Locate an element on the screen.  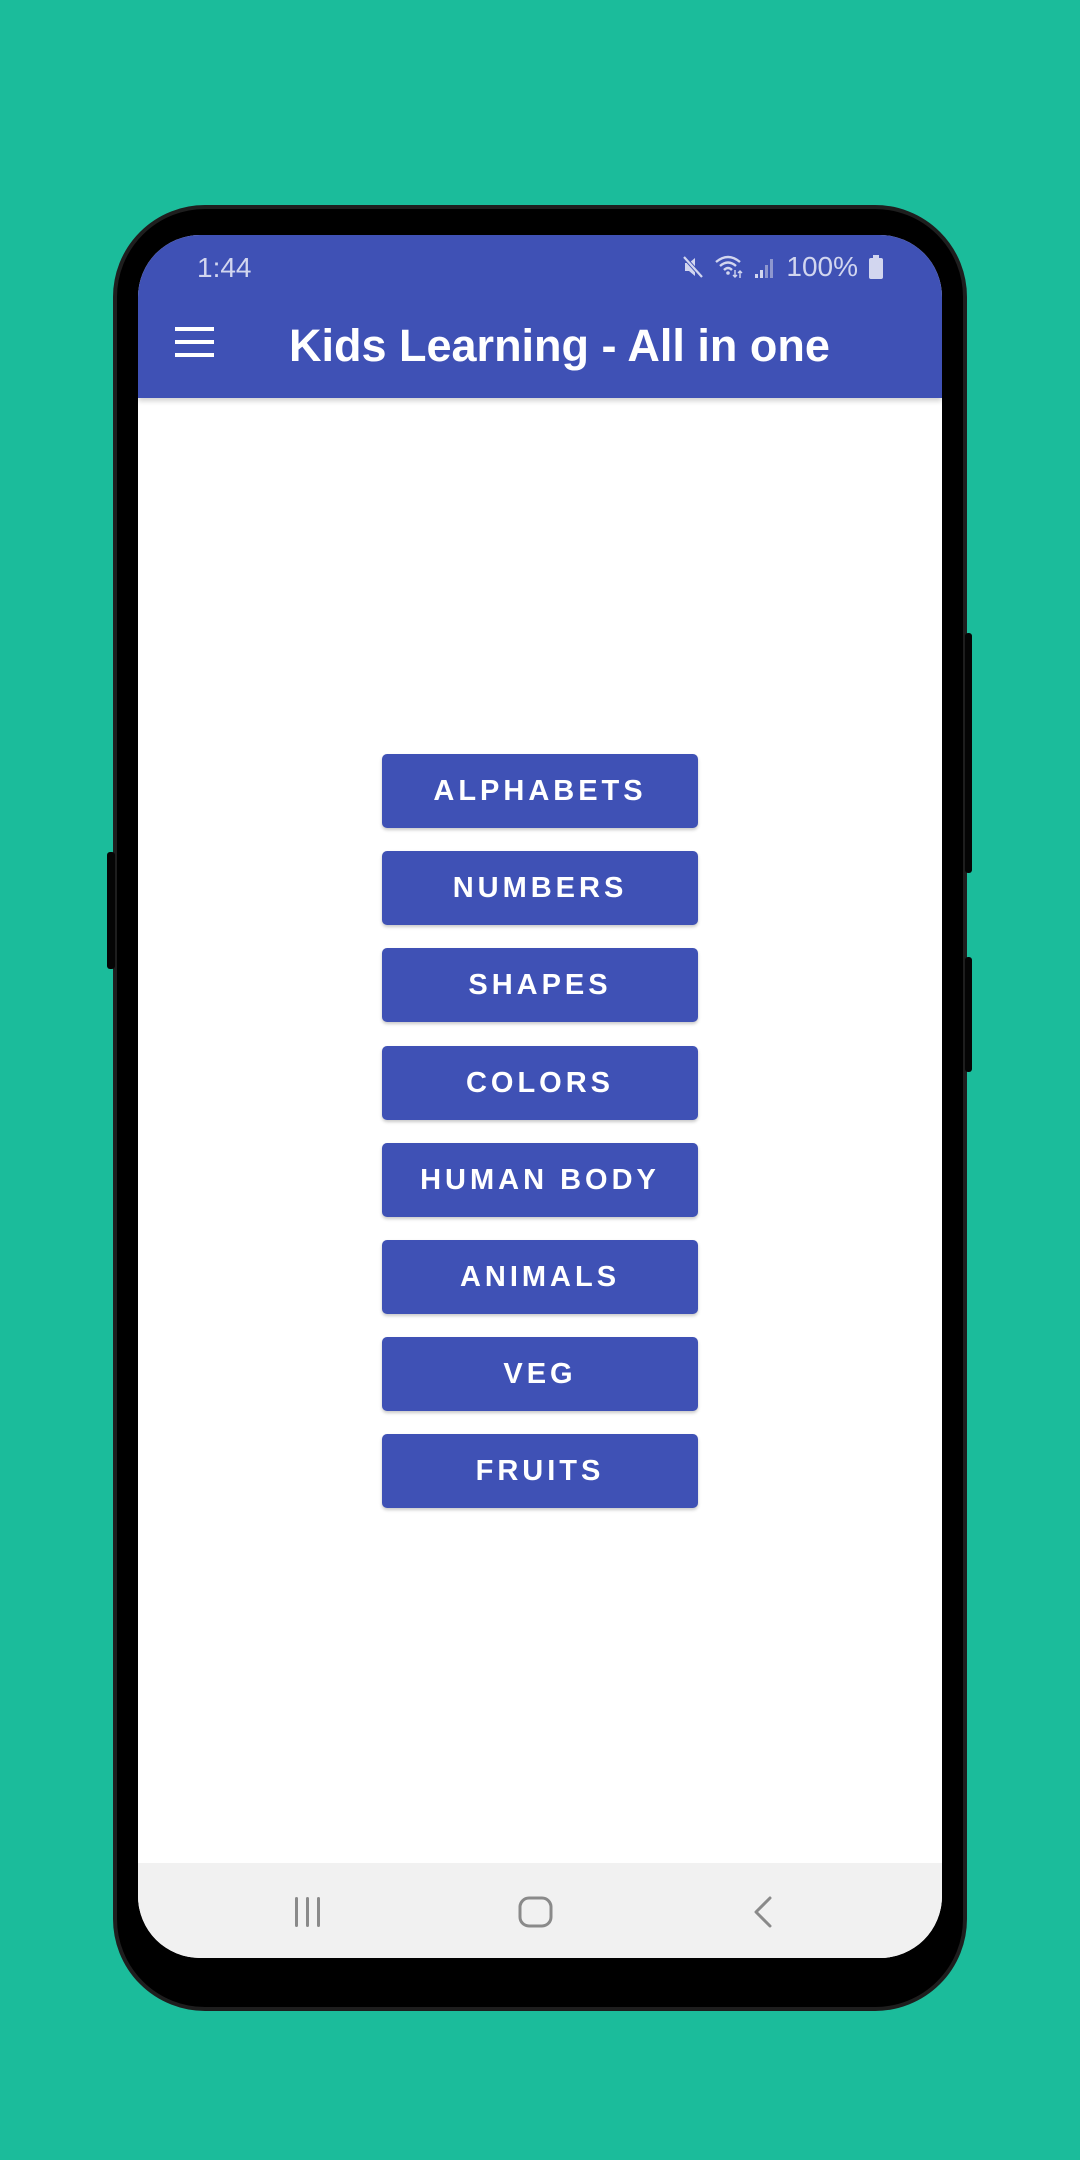
home-icon is located at coordinates (536, 1912).